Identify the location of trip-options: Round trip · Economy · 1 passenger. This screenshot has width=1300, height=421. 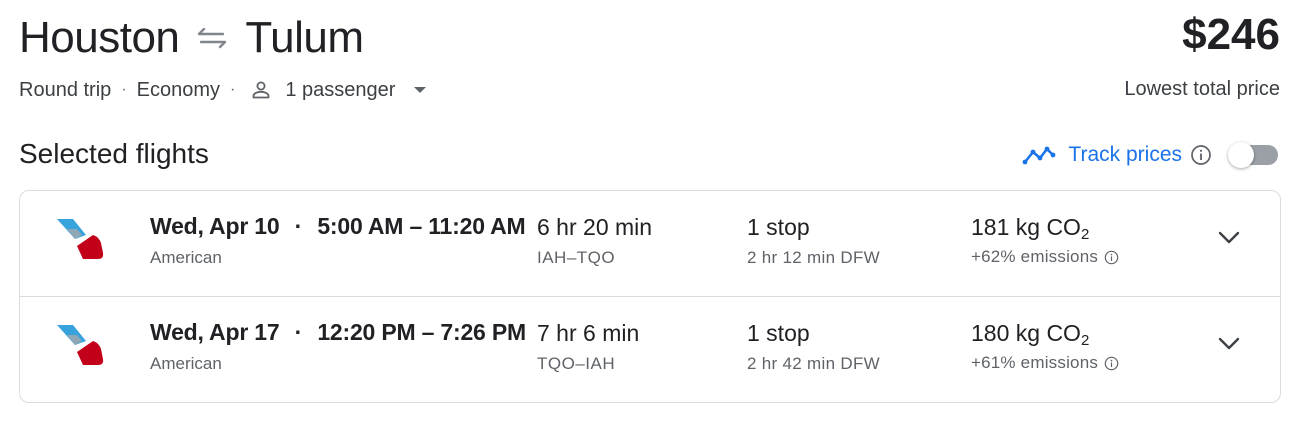
(223, 90).